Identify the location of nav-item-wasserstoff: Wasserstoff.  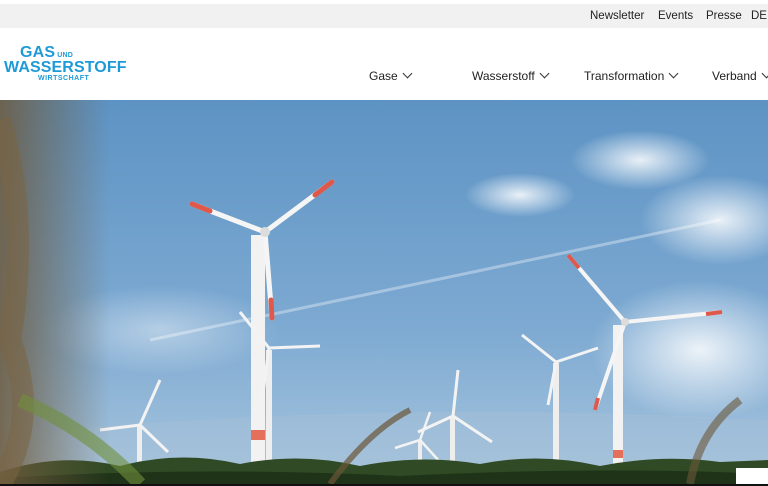
(511, 75).